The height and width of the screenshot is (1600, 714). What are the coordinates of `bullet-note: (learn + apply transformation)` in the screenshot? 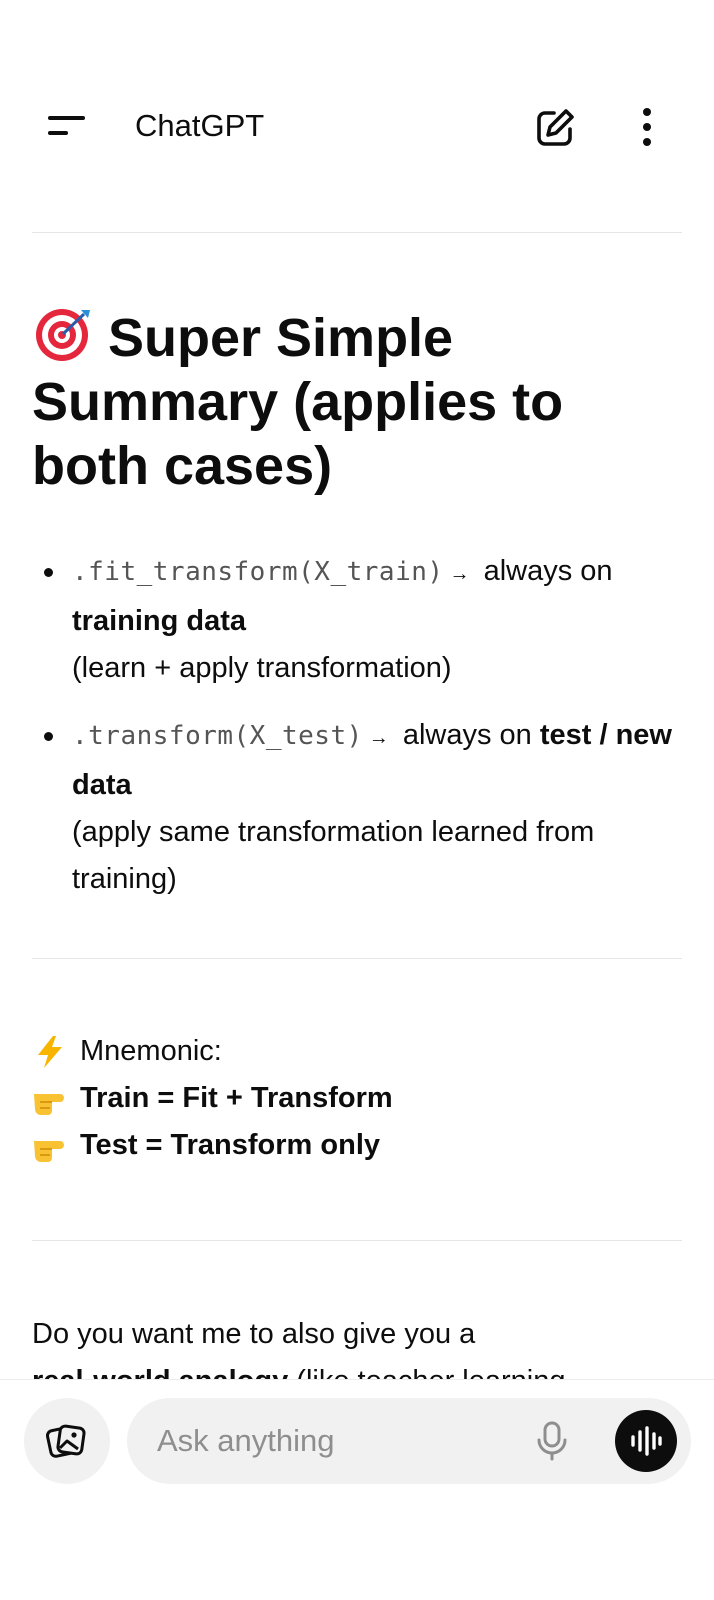 It's located at (262, 668).